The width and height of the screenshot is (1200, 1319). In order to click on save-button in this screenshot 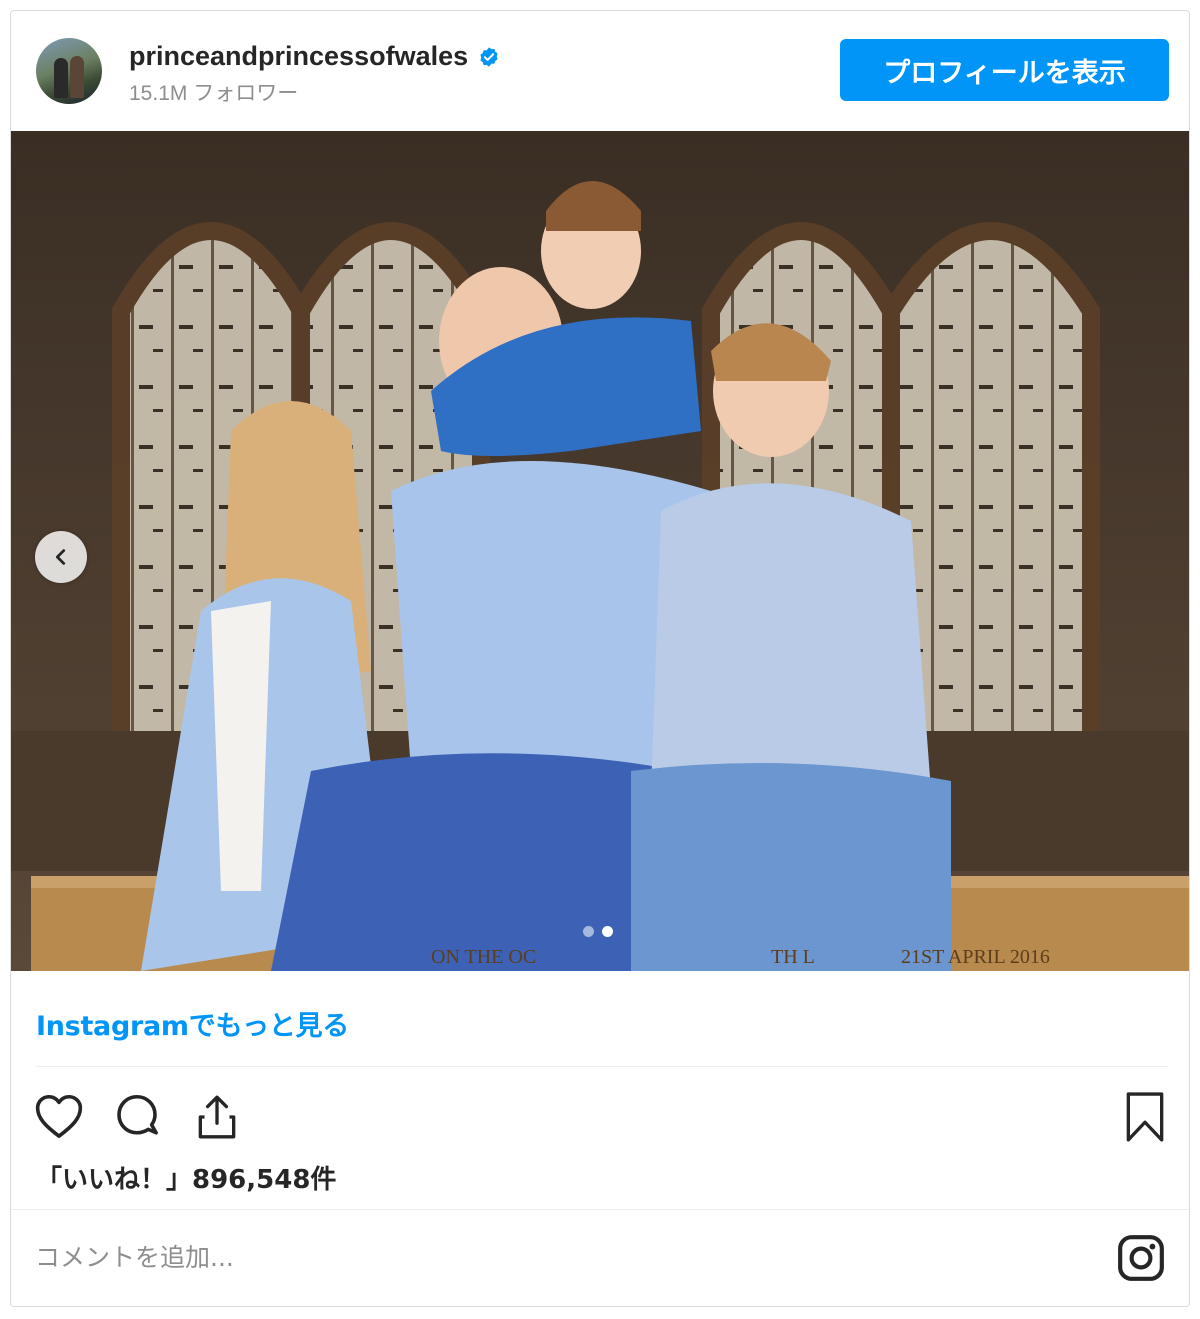, I will do `click(1145, 1117)`.